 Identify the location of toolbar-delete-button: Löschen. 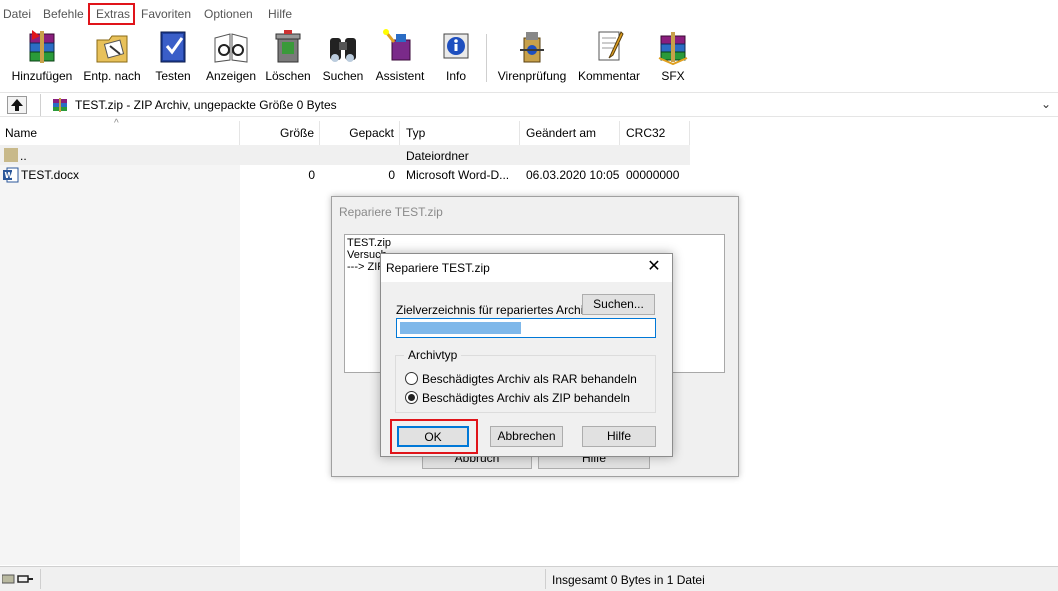
(288, 55).